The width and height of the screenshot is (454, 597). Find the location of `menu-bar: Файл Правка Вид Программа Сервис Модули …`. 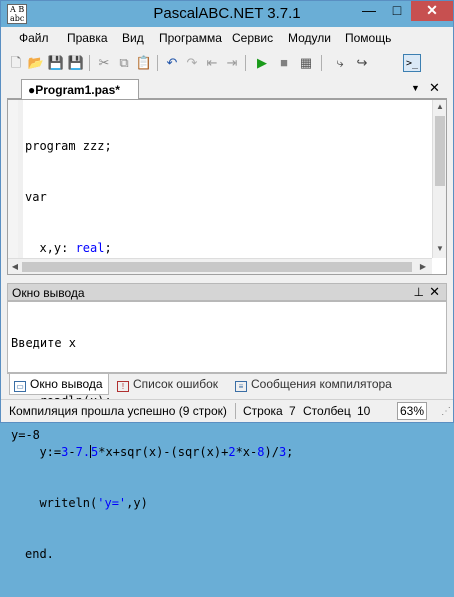

menu-bar: Файл Правка Вид Программа Сервис Модули … is located at coordinates (227, 38).